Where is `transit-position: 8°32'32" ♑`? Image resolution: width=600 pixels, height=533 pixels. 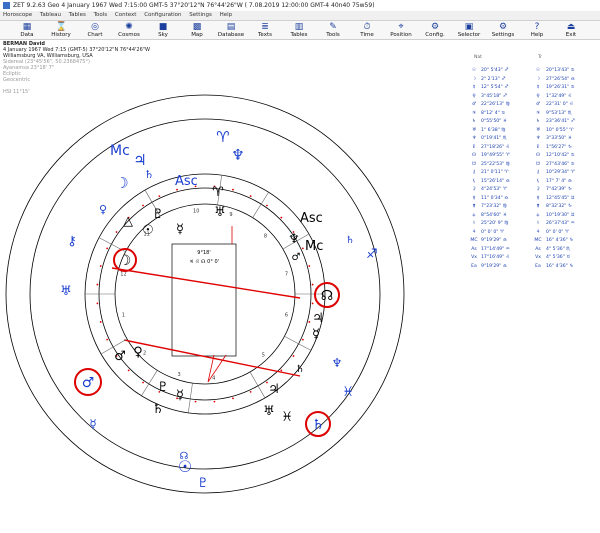
transit-position: 8°32'32" ♑ is located at coordinates (559, 206).